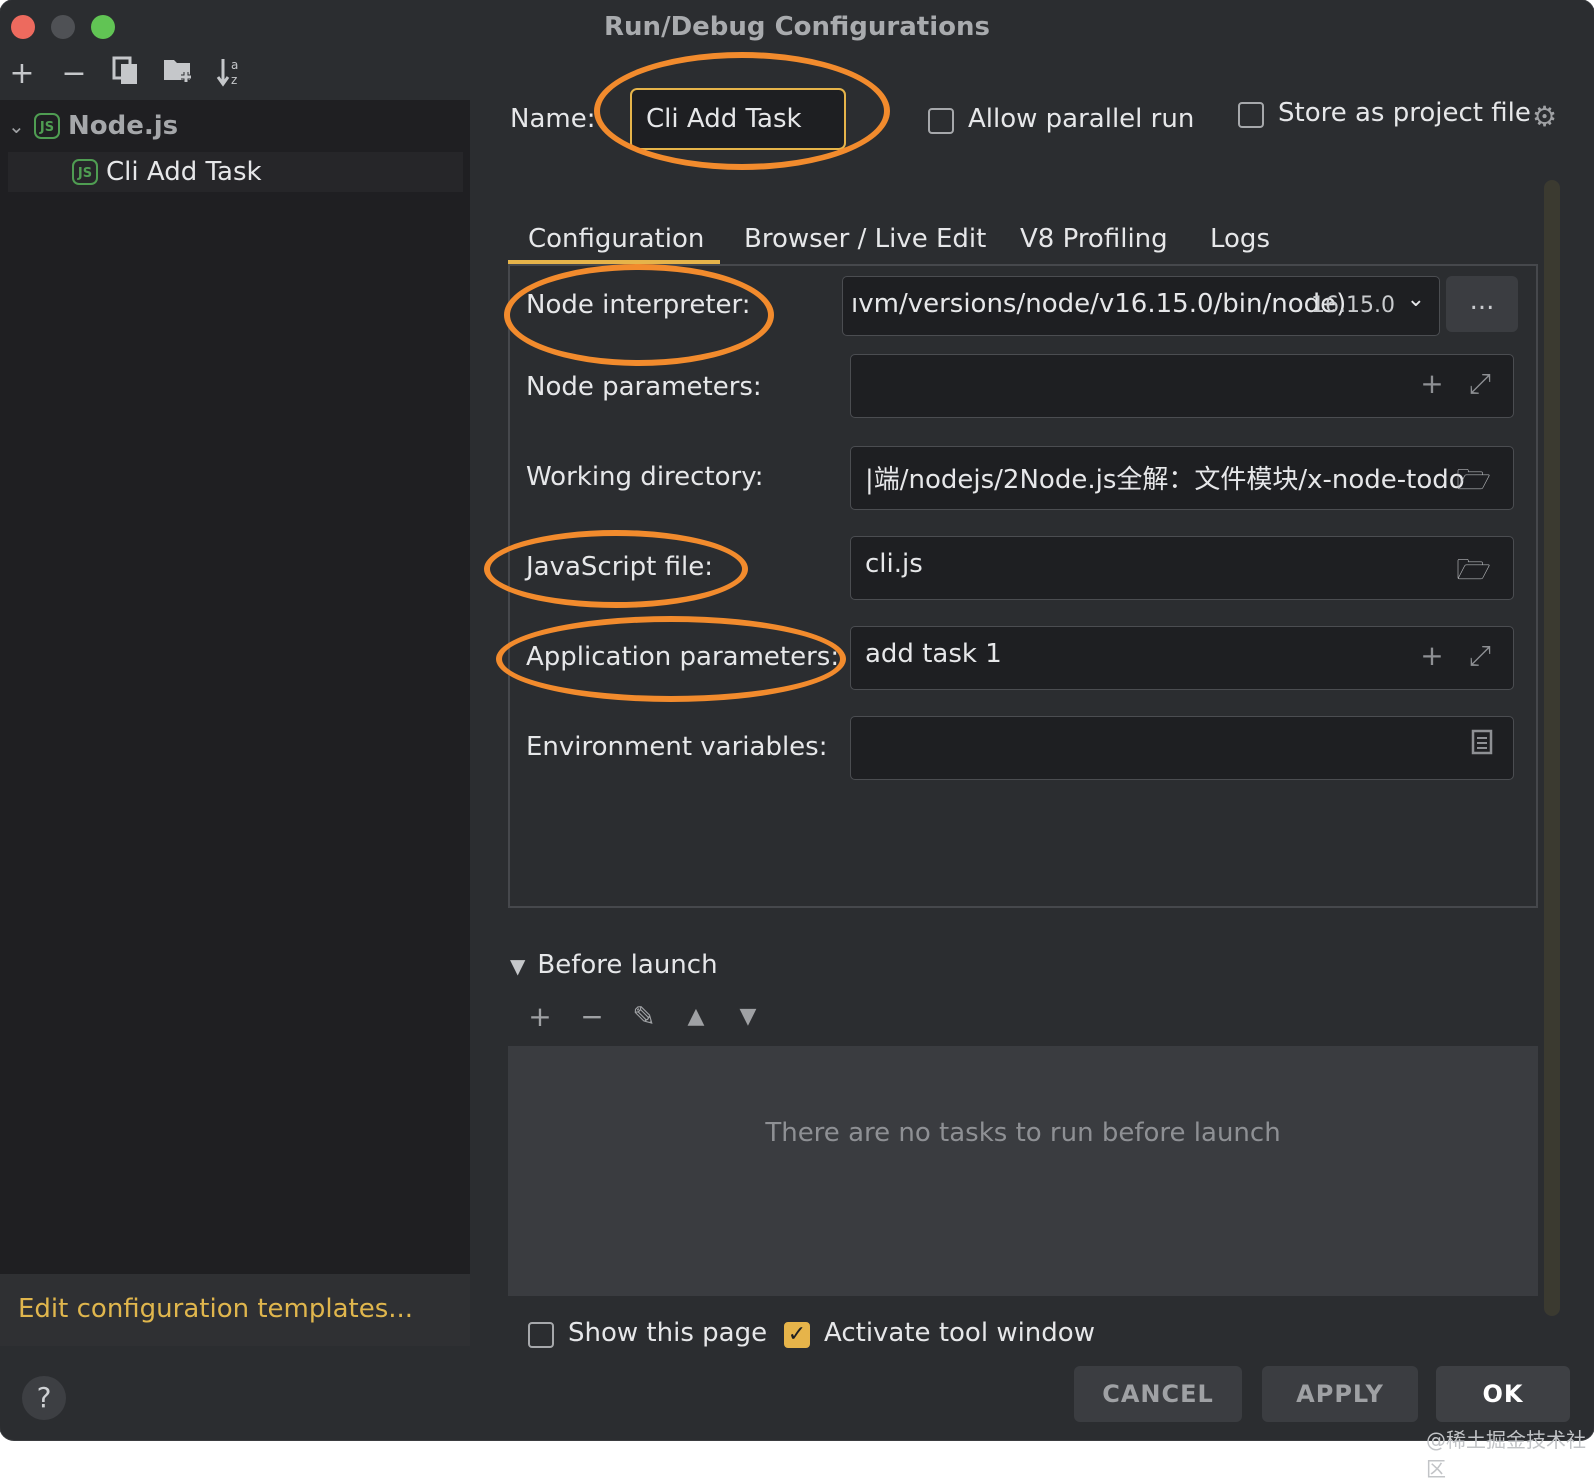 Image resolution: width=1594 pixels, height=1482 pixels. What do you see at coordinates (1099, 304) in the screenshot?
I see `node-interpreter-value: ıvm/versions/node/v16.15.0/bin/node)` at bounding box center [1099, 304].